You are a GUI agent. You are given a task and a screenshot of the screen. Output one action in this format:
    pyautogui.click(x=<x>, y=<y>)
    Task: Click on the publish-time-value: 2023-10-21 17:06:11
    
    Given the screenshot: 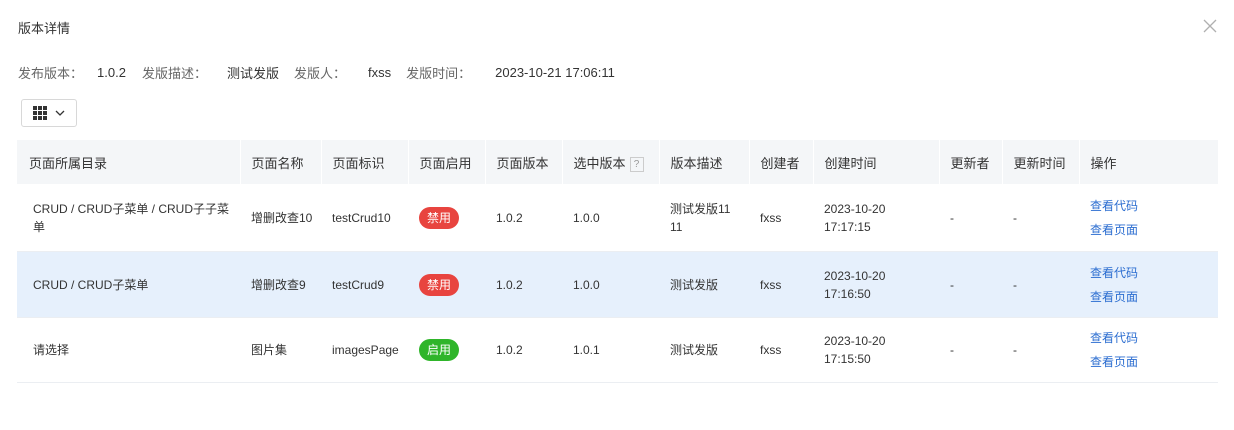 What is the action you would take?
    pyautogui.click(x=555, y=72)
    